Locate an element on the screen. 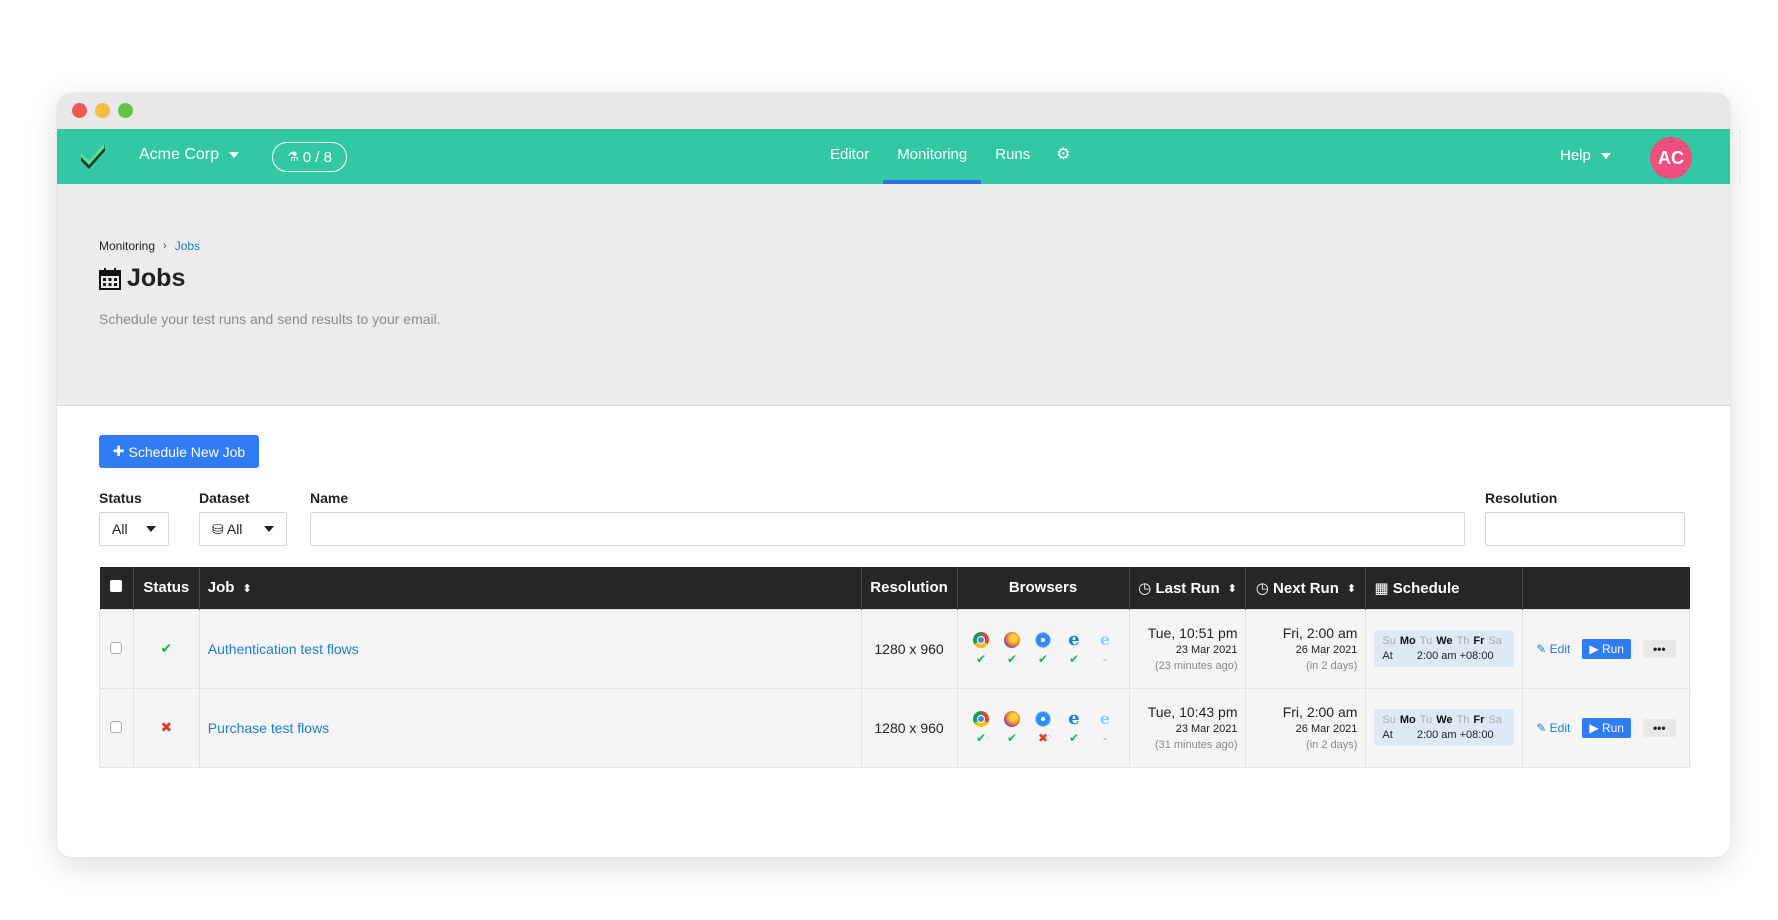  help-menu: Help is located at coordinates (1585, 155).